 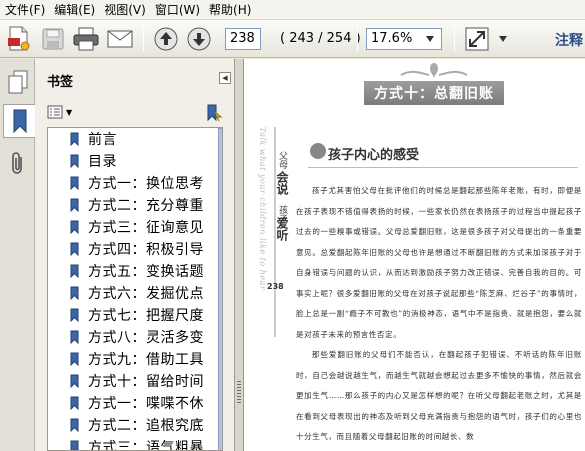 I want to click on previous-page-button, so click(x=166, y=39).